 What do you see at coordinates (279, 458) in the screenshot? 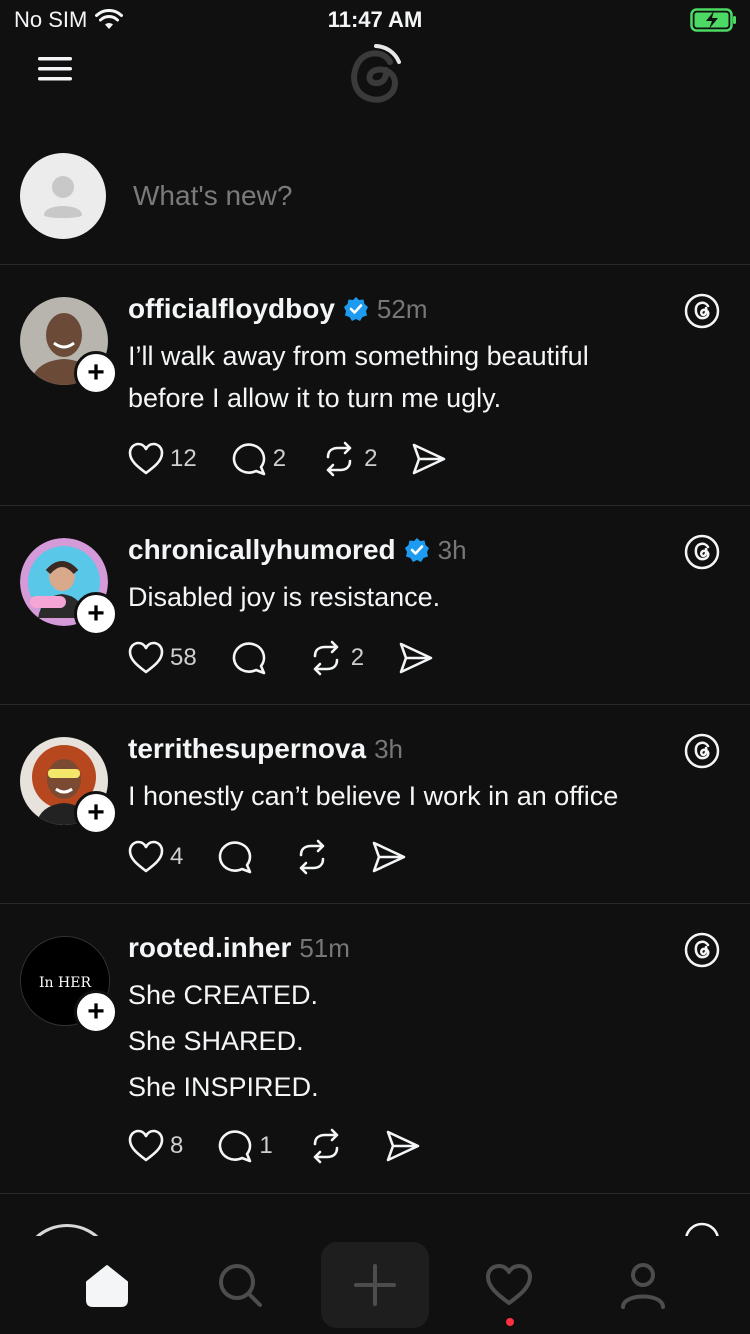
I see `reply-count: 2` at bounding box center [279, 458].